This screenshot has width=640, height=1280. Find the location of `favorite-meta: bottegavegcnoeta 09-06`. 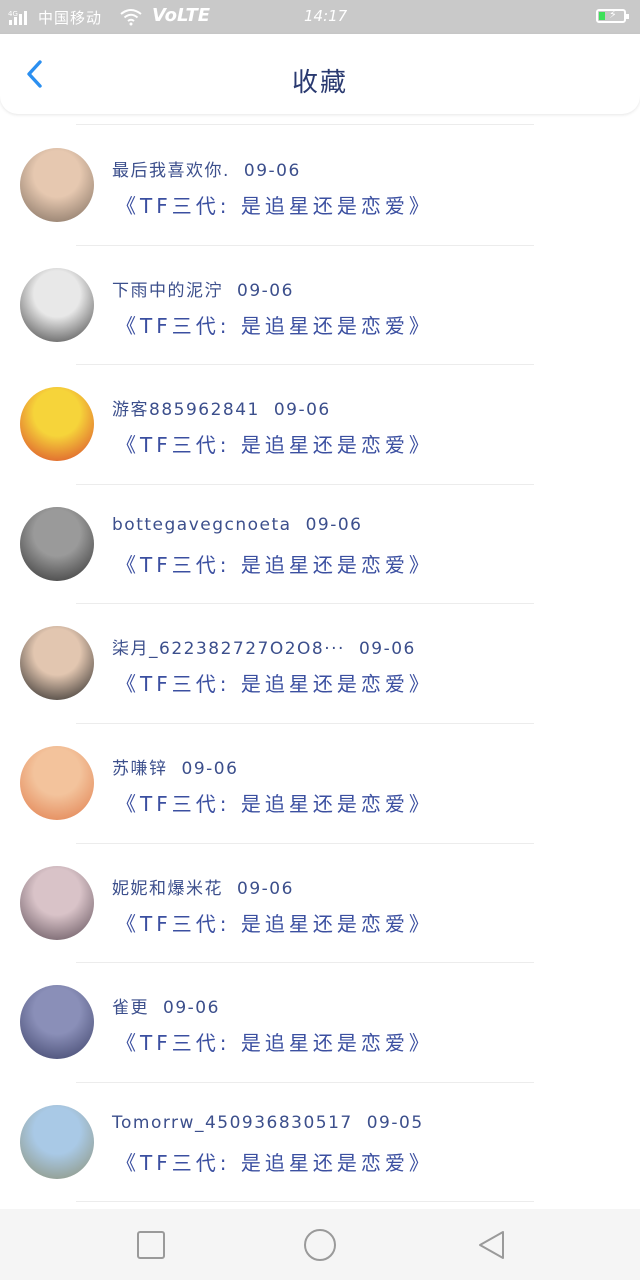

favorite-meta: bottegavegcnoeta 09-06 is located at coordinates (237, 525).